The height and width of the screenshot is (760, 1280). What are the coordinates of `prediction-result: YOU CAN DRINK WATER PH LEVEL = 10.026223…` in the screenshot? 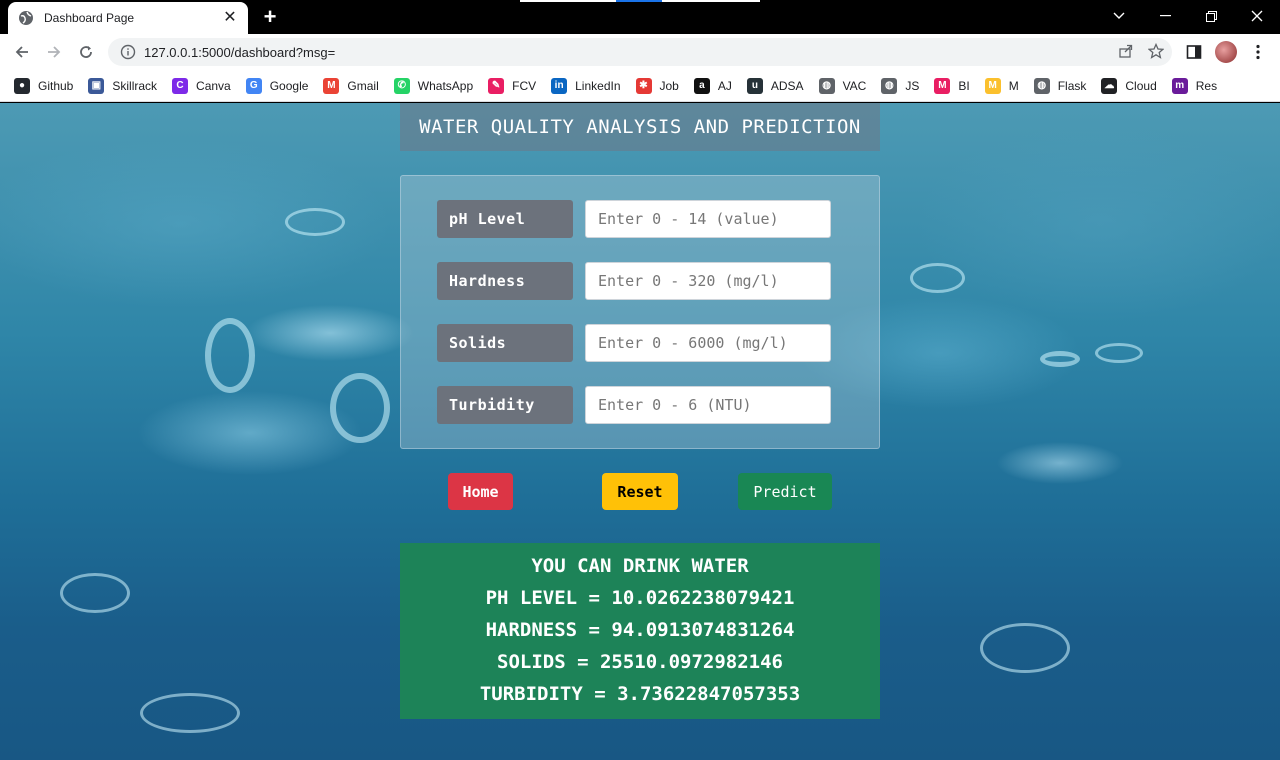 It's located at (640, 631).